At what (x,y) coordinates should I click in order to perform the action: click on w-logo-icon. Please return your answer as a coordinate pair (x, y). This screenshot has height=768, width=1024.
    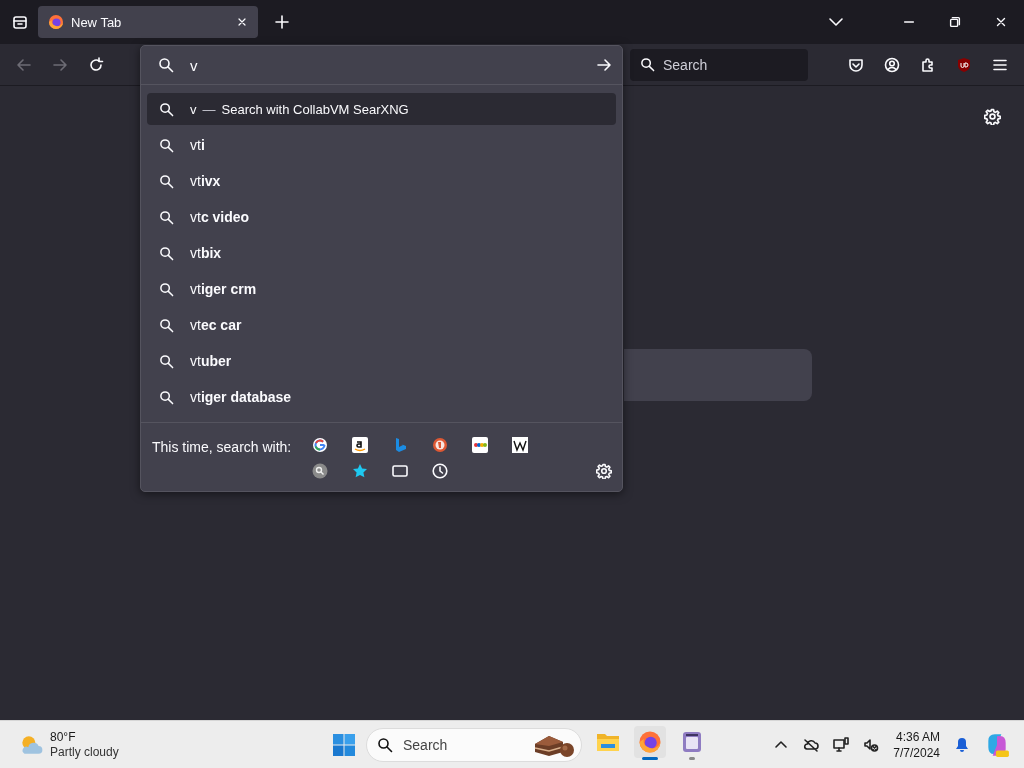
    Looking at the image, I should click on (520, 445).